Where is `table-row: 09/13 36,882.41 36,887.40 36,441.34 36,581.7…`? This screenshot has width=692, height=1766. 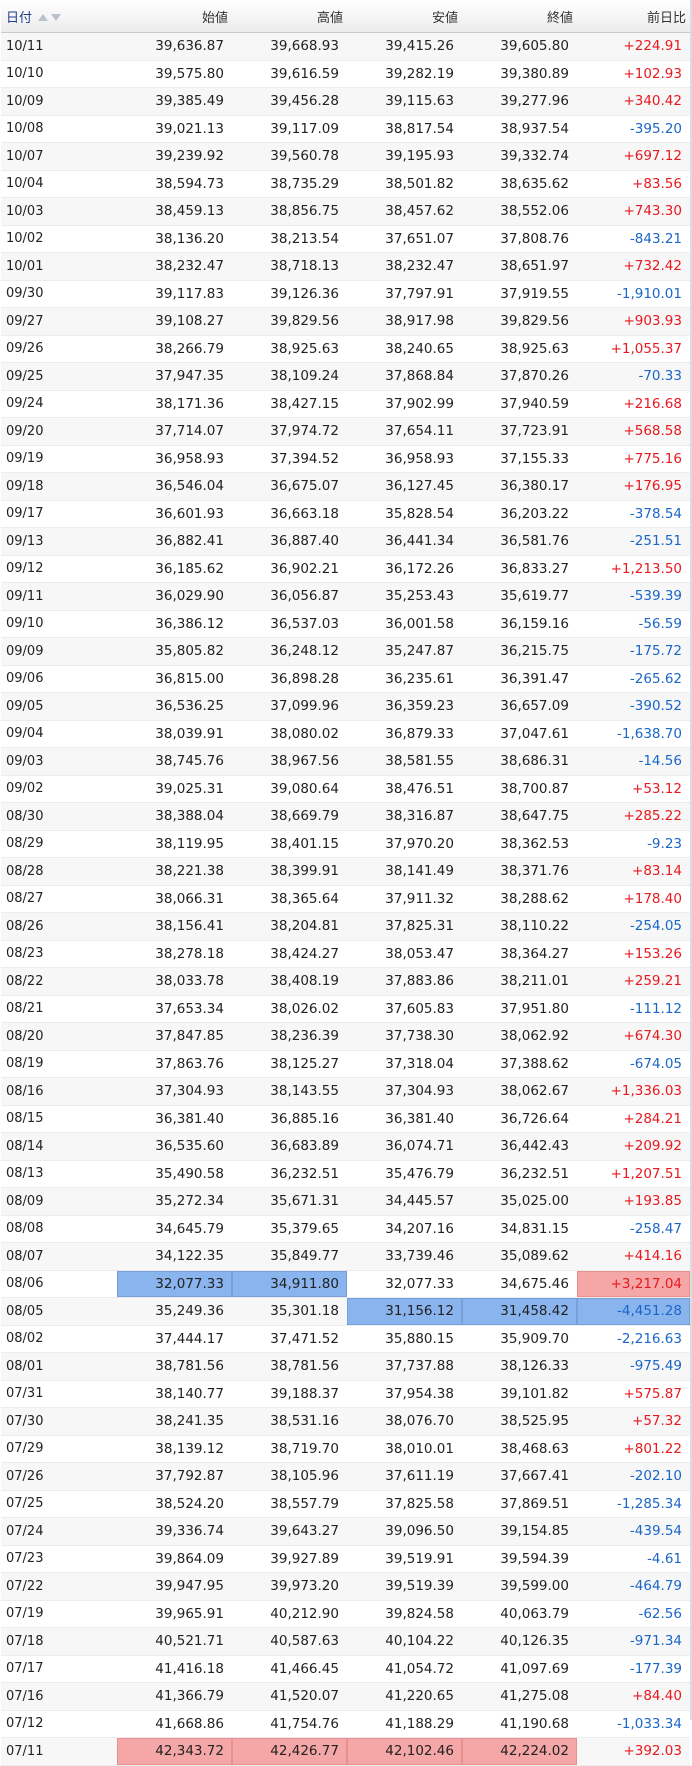
table-row: 09/13 36,882.41 36,887.40 36,441.34 36,581.7… is located at coordinates (345, 541).